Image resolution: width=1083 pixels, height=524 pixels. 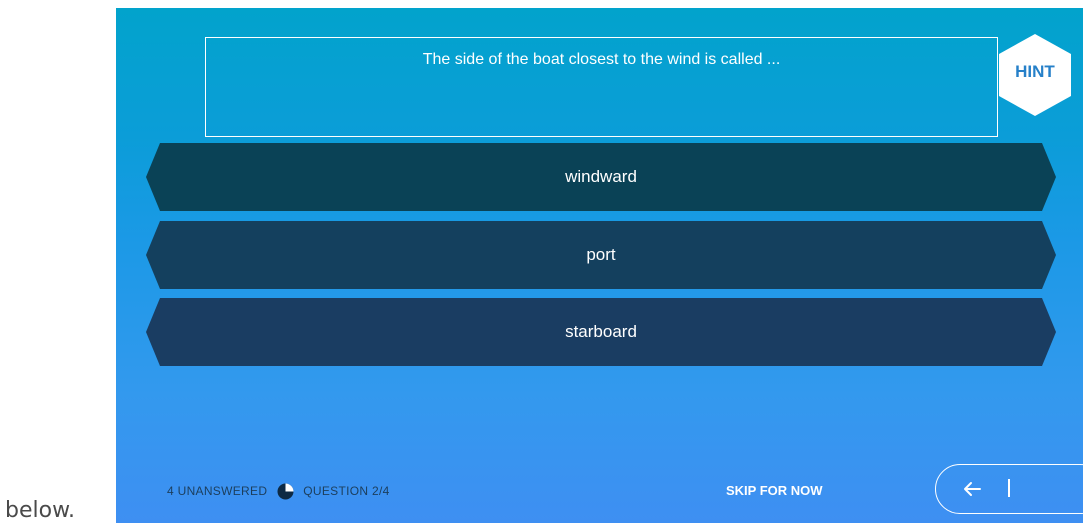 What do you see at coordinates (972, 489) in the screenshot?
I see `arrow-left-icon` at bounding box center [972, 489].